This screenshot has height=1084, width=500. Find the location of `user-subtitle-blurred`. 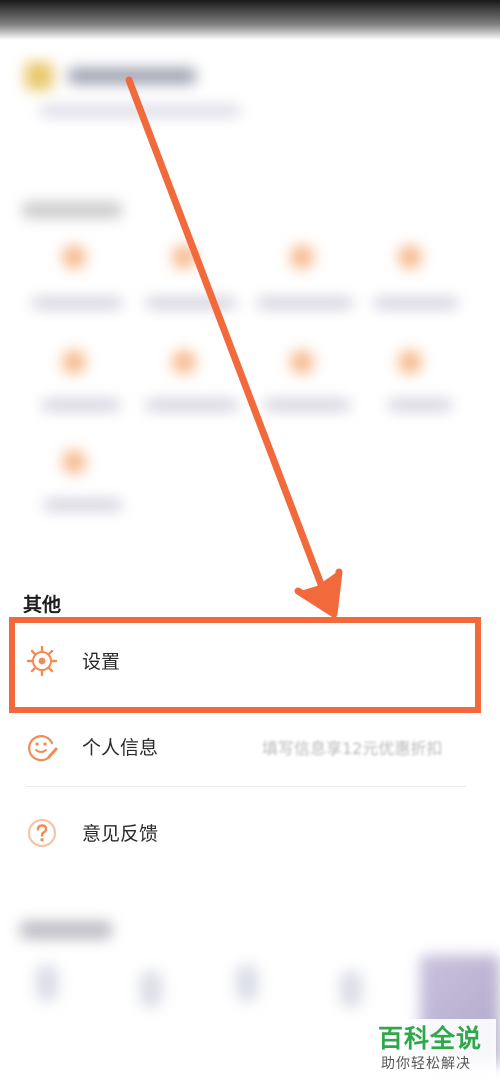

user-subtitle-blurred is located at coordinates (140, 111).